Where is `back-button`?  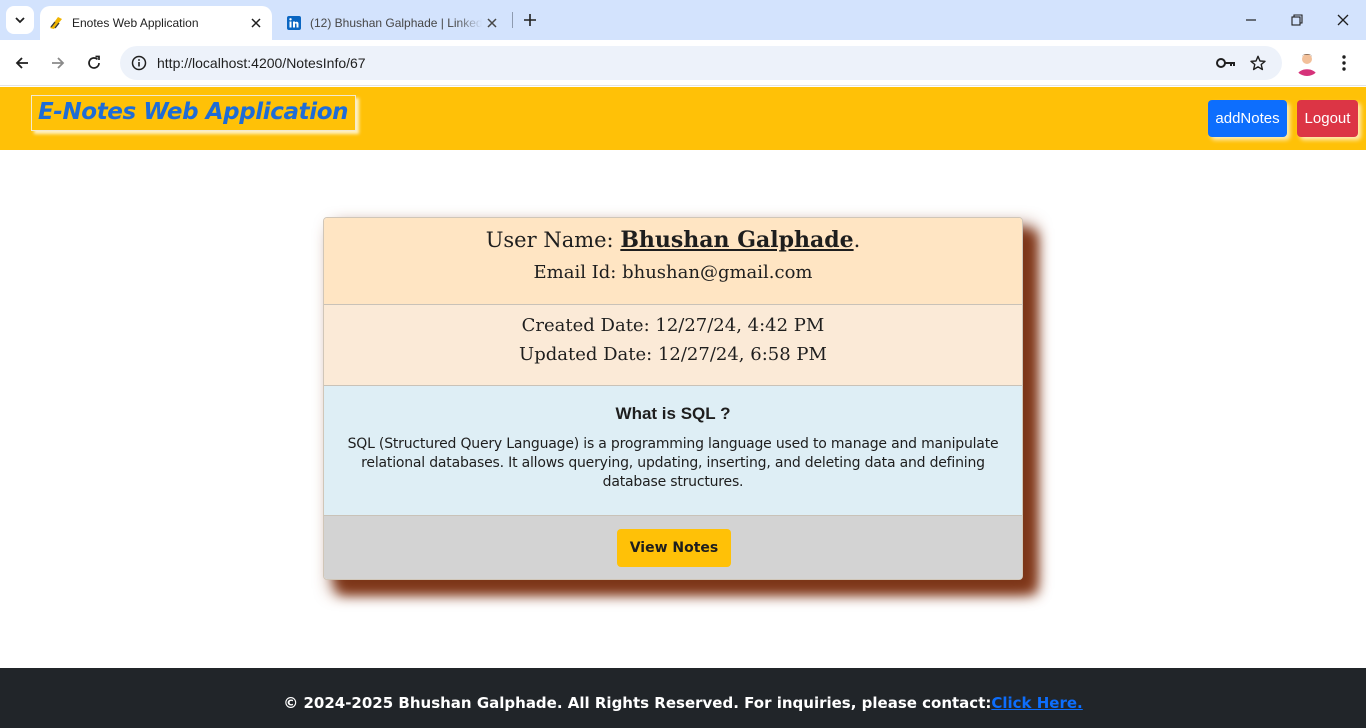
back-button is located at coordinates (22, 63).